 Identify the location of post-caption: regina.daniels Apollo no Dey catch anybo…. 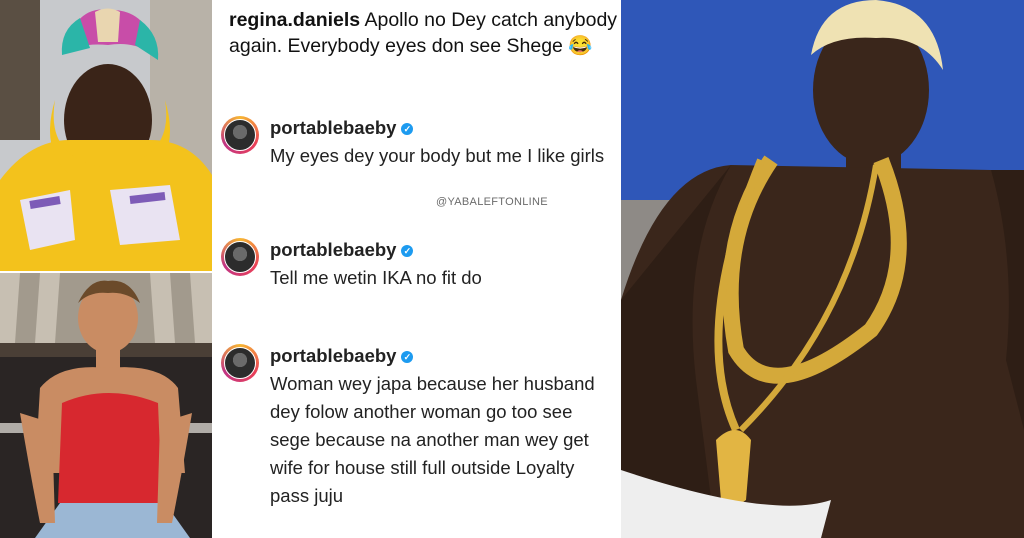
(424, 33).